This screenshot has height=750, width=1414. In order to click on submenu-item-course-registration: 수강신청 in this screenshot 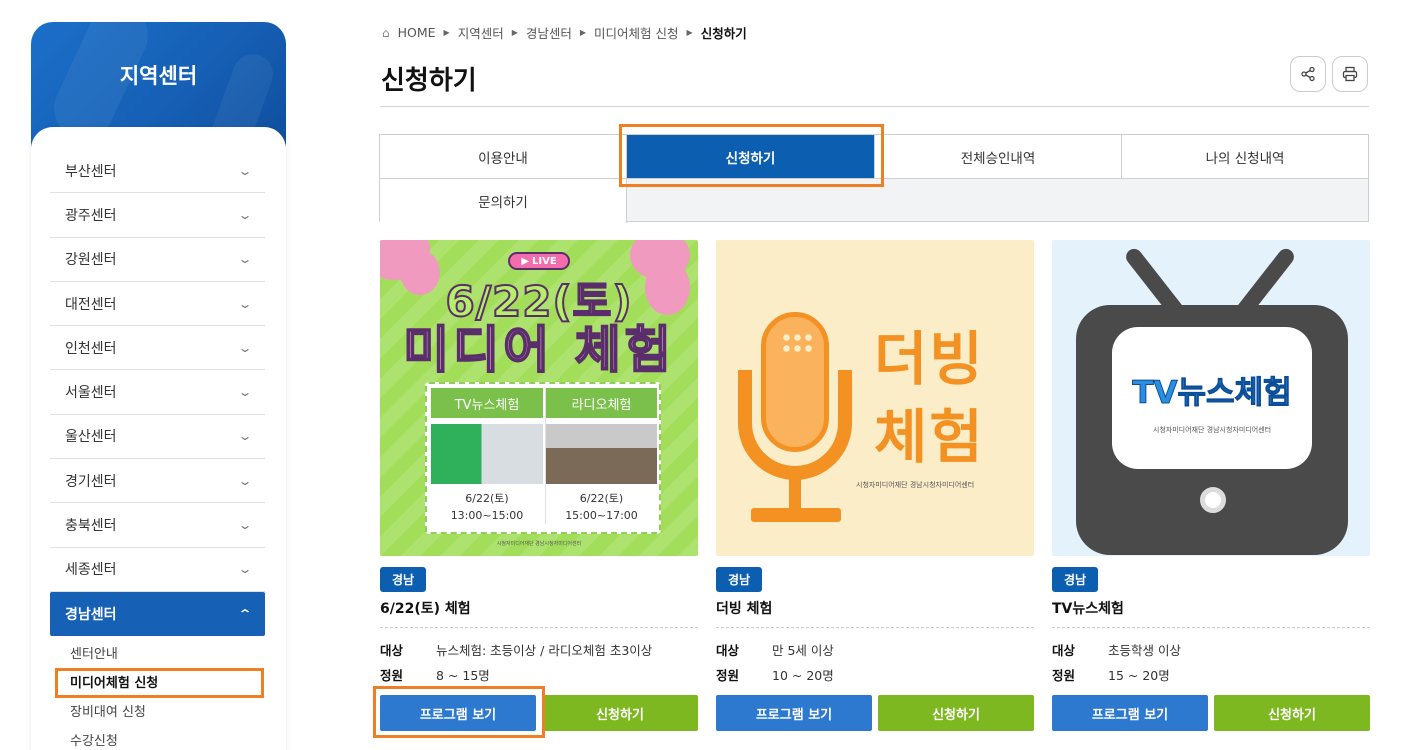, I will do `click(157, 738)`.